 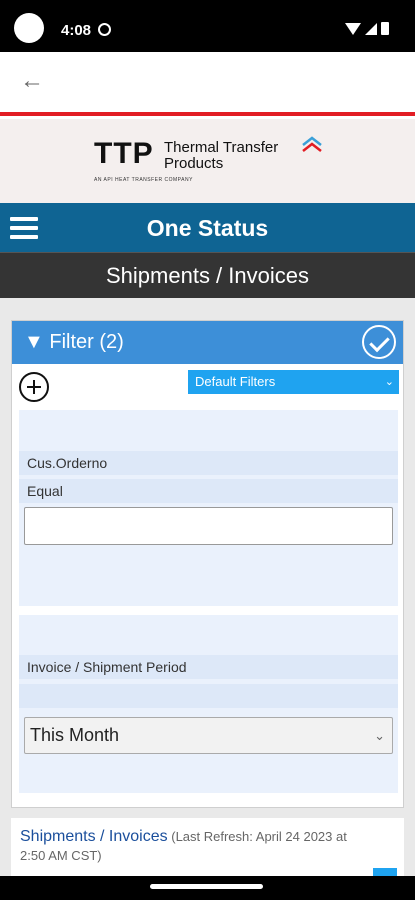 What do you see at coordinates (104, 29) in the screenshot?
I see `vpn-icon` at bounding box center [104, 29].